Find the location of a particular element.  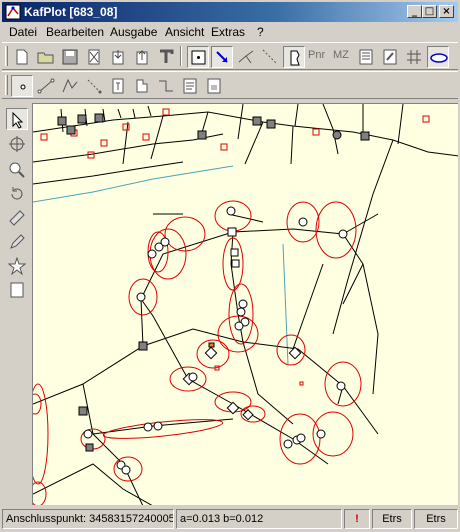

star-icon is located at coordinates (17, 266).